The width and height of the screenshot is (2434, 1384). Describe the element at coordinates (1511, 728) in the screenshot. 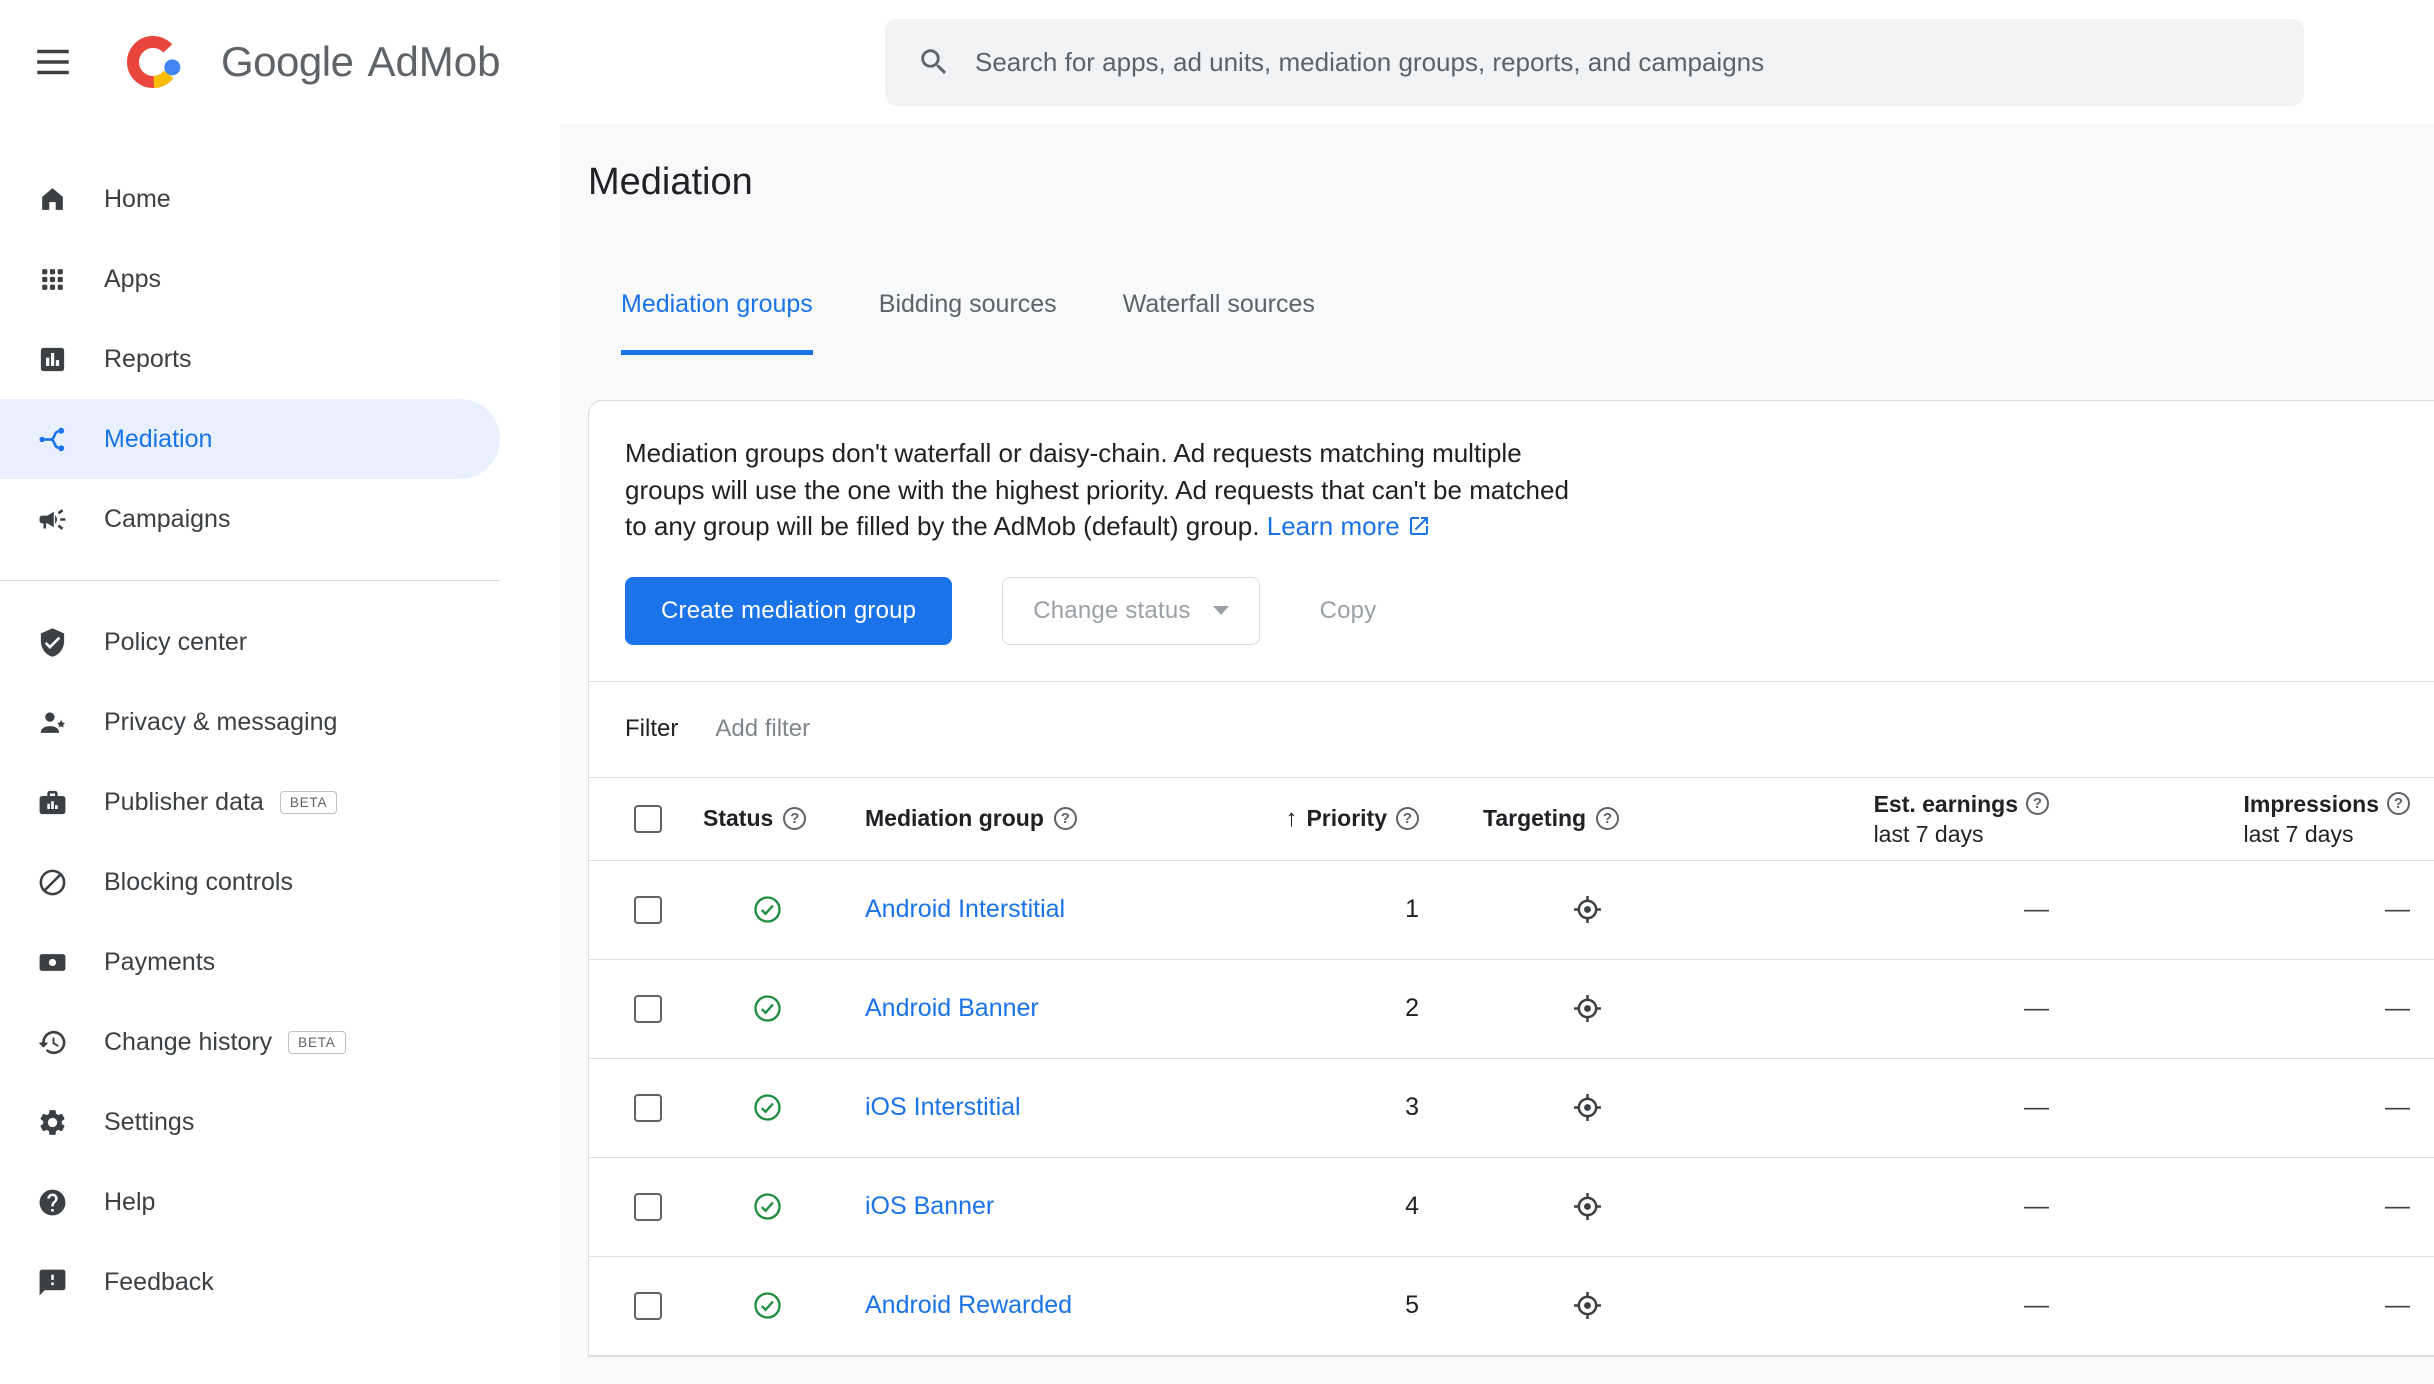

I see `filter-bar: Filter Add filter` at that location.